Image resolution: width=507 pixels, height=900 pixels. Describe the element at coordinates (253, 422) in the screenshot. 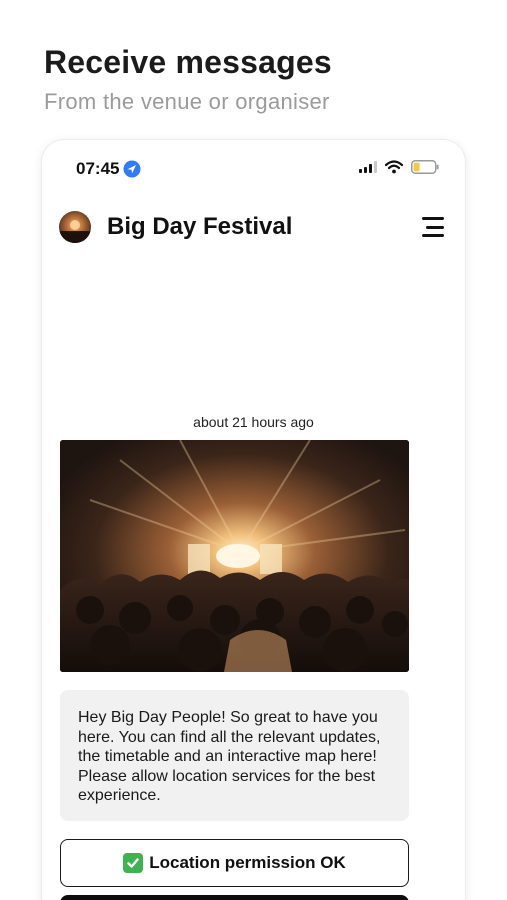

I see `message-timestamp: about 21 hours ago` at that location.